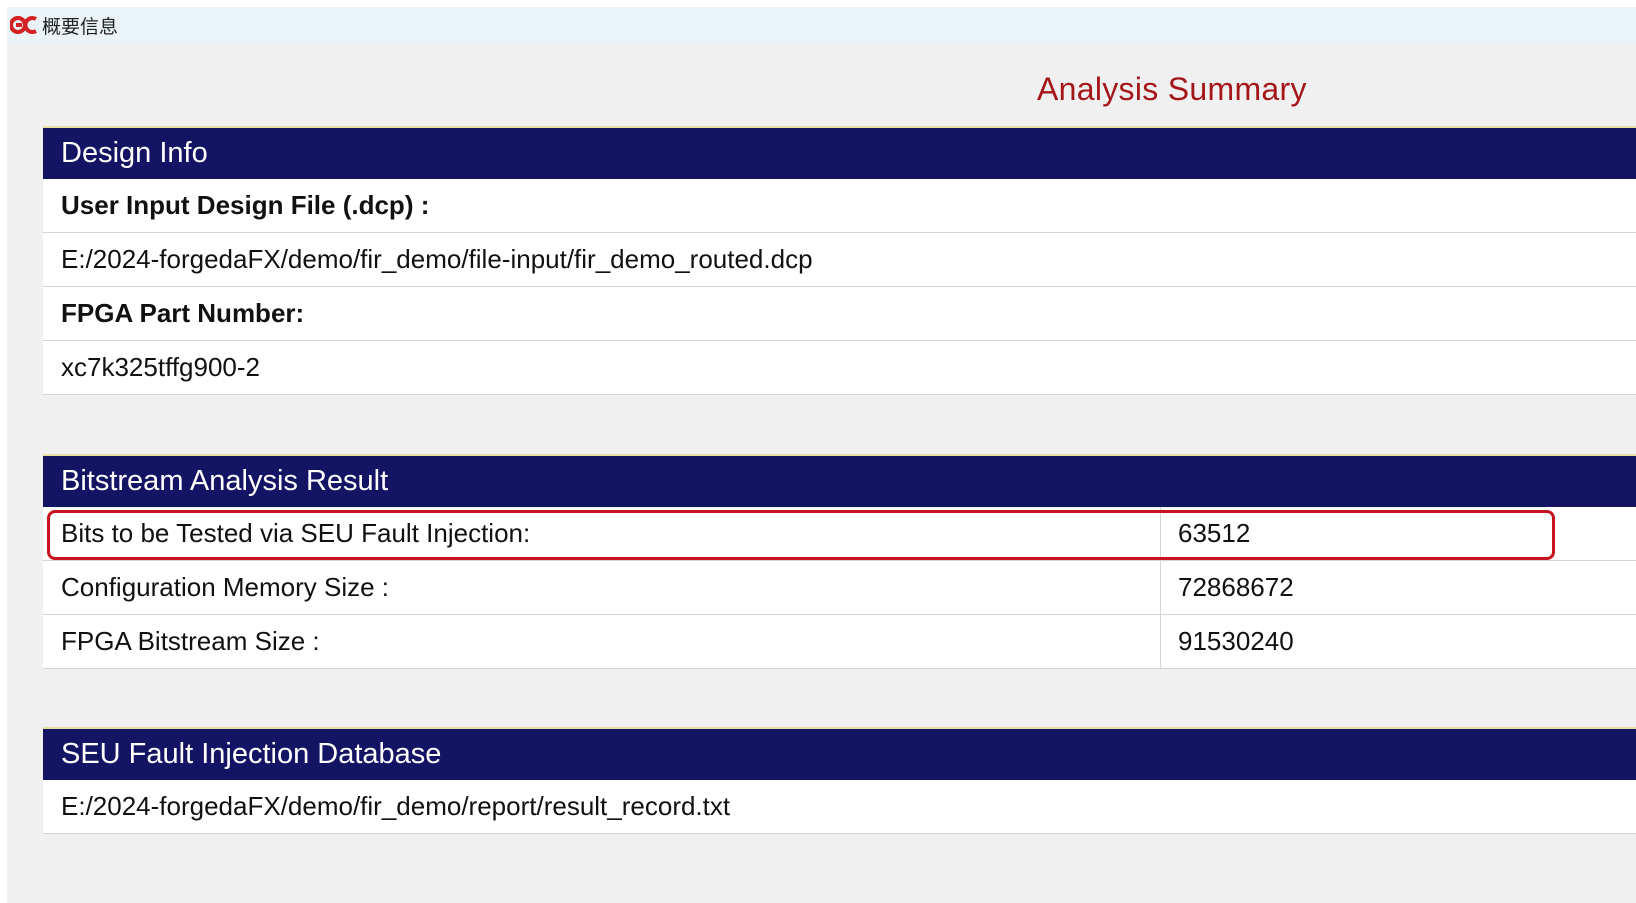  What do you see at coordinates (839, 368) in the screenshot?
I see `part-number-value-row: xc7k325tffg900-2` at bounding box center [839, 368].